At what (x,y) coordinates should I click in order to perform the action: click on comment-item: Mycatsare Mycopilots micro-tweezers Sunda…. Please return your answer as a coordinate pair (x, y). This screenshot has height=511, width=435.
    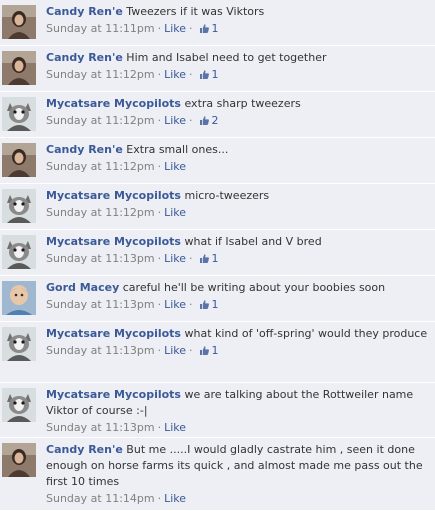
    Looking at the image, I should click on (217, 207).